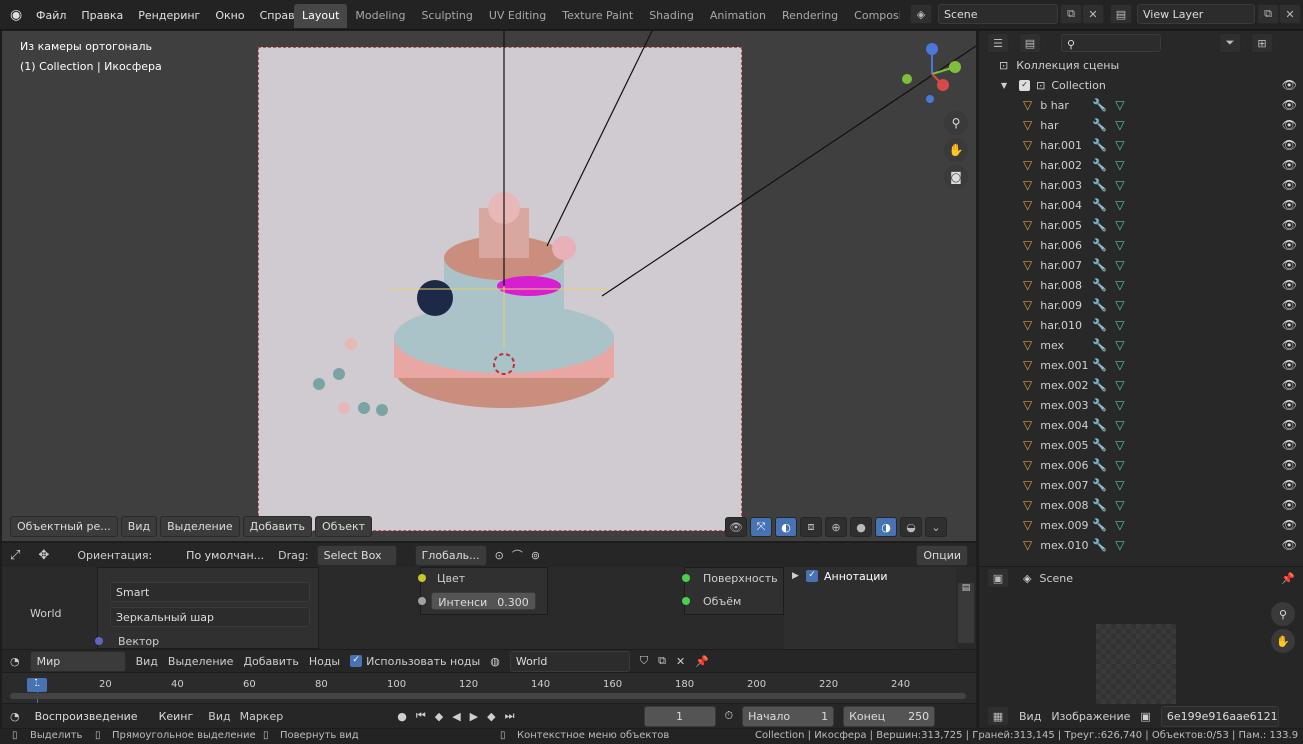  I want to click on pivot-icon: ⊙, so click(499, 555).